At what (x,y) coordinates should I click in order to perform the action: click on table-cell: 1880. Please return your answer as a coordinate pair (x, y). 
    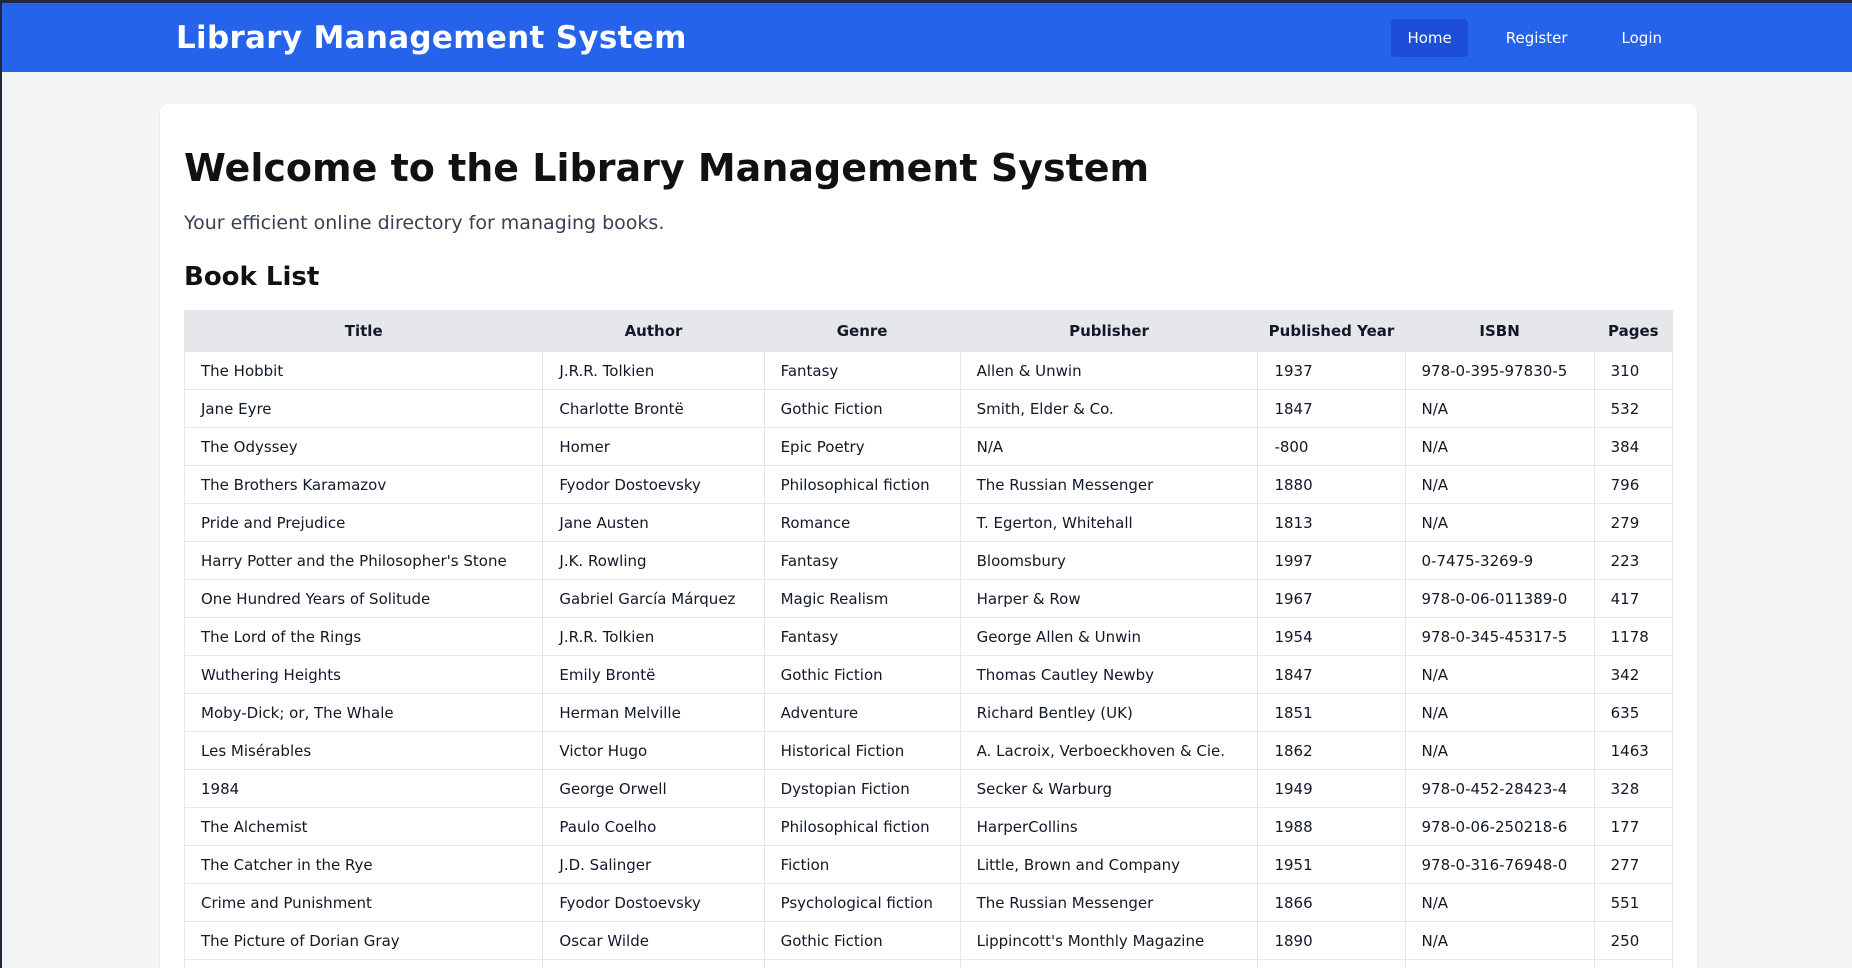
    Looking at the image, I should click on (1331, 484).